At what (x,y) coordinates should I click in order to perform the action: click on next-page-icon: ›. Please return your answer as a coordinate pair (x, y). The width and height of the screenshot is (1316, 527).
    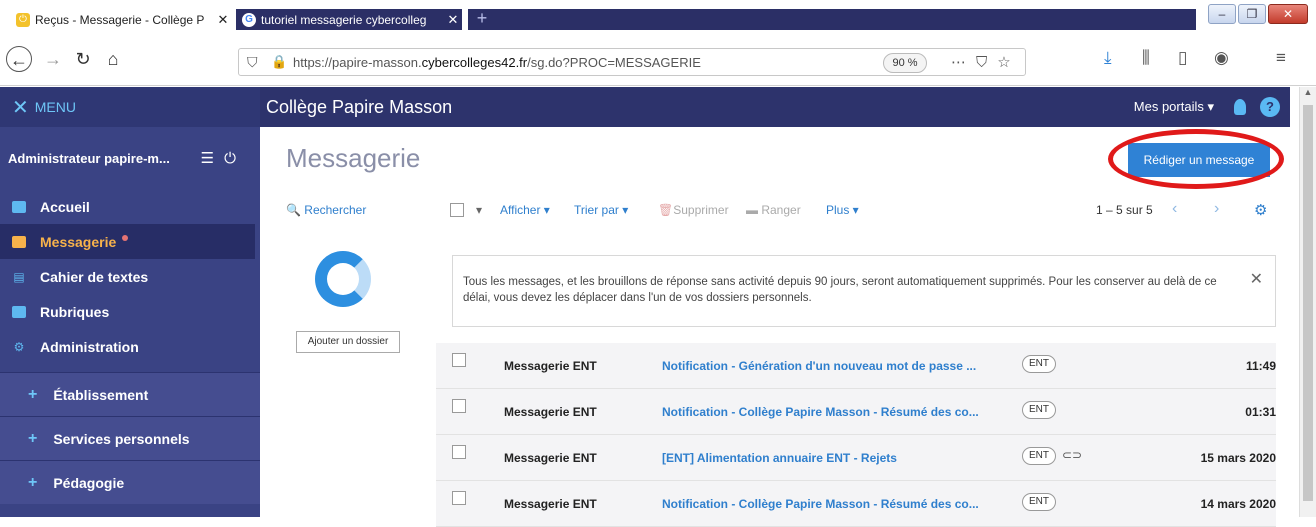
    Looking at the image, I should click on (1216, 209).